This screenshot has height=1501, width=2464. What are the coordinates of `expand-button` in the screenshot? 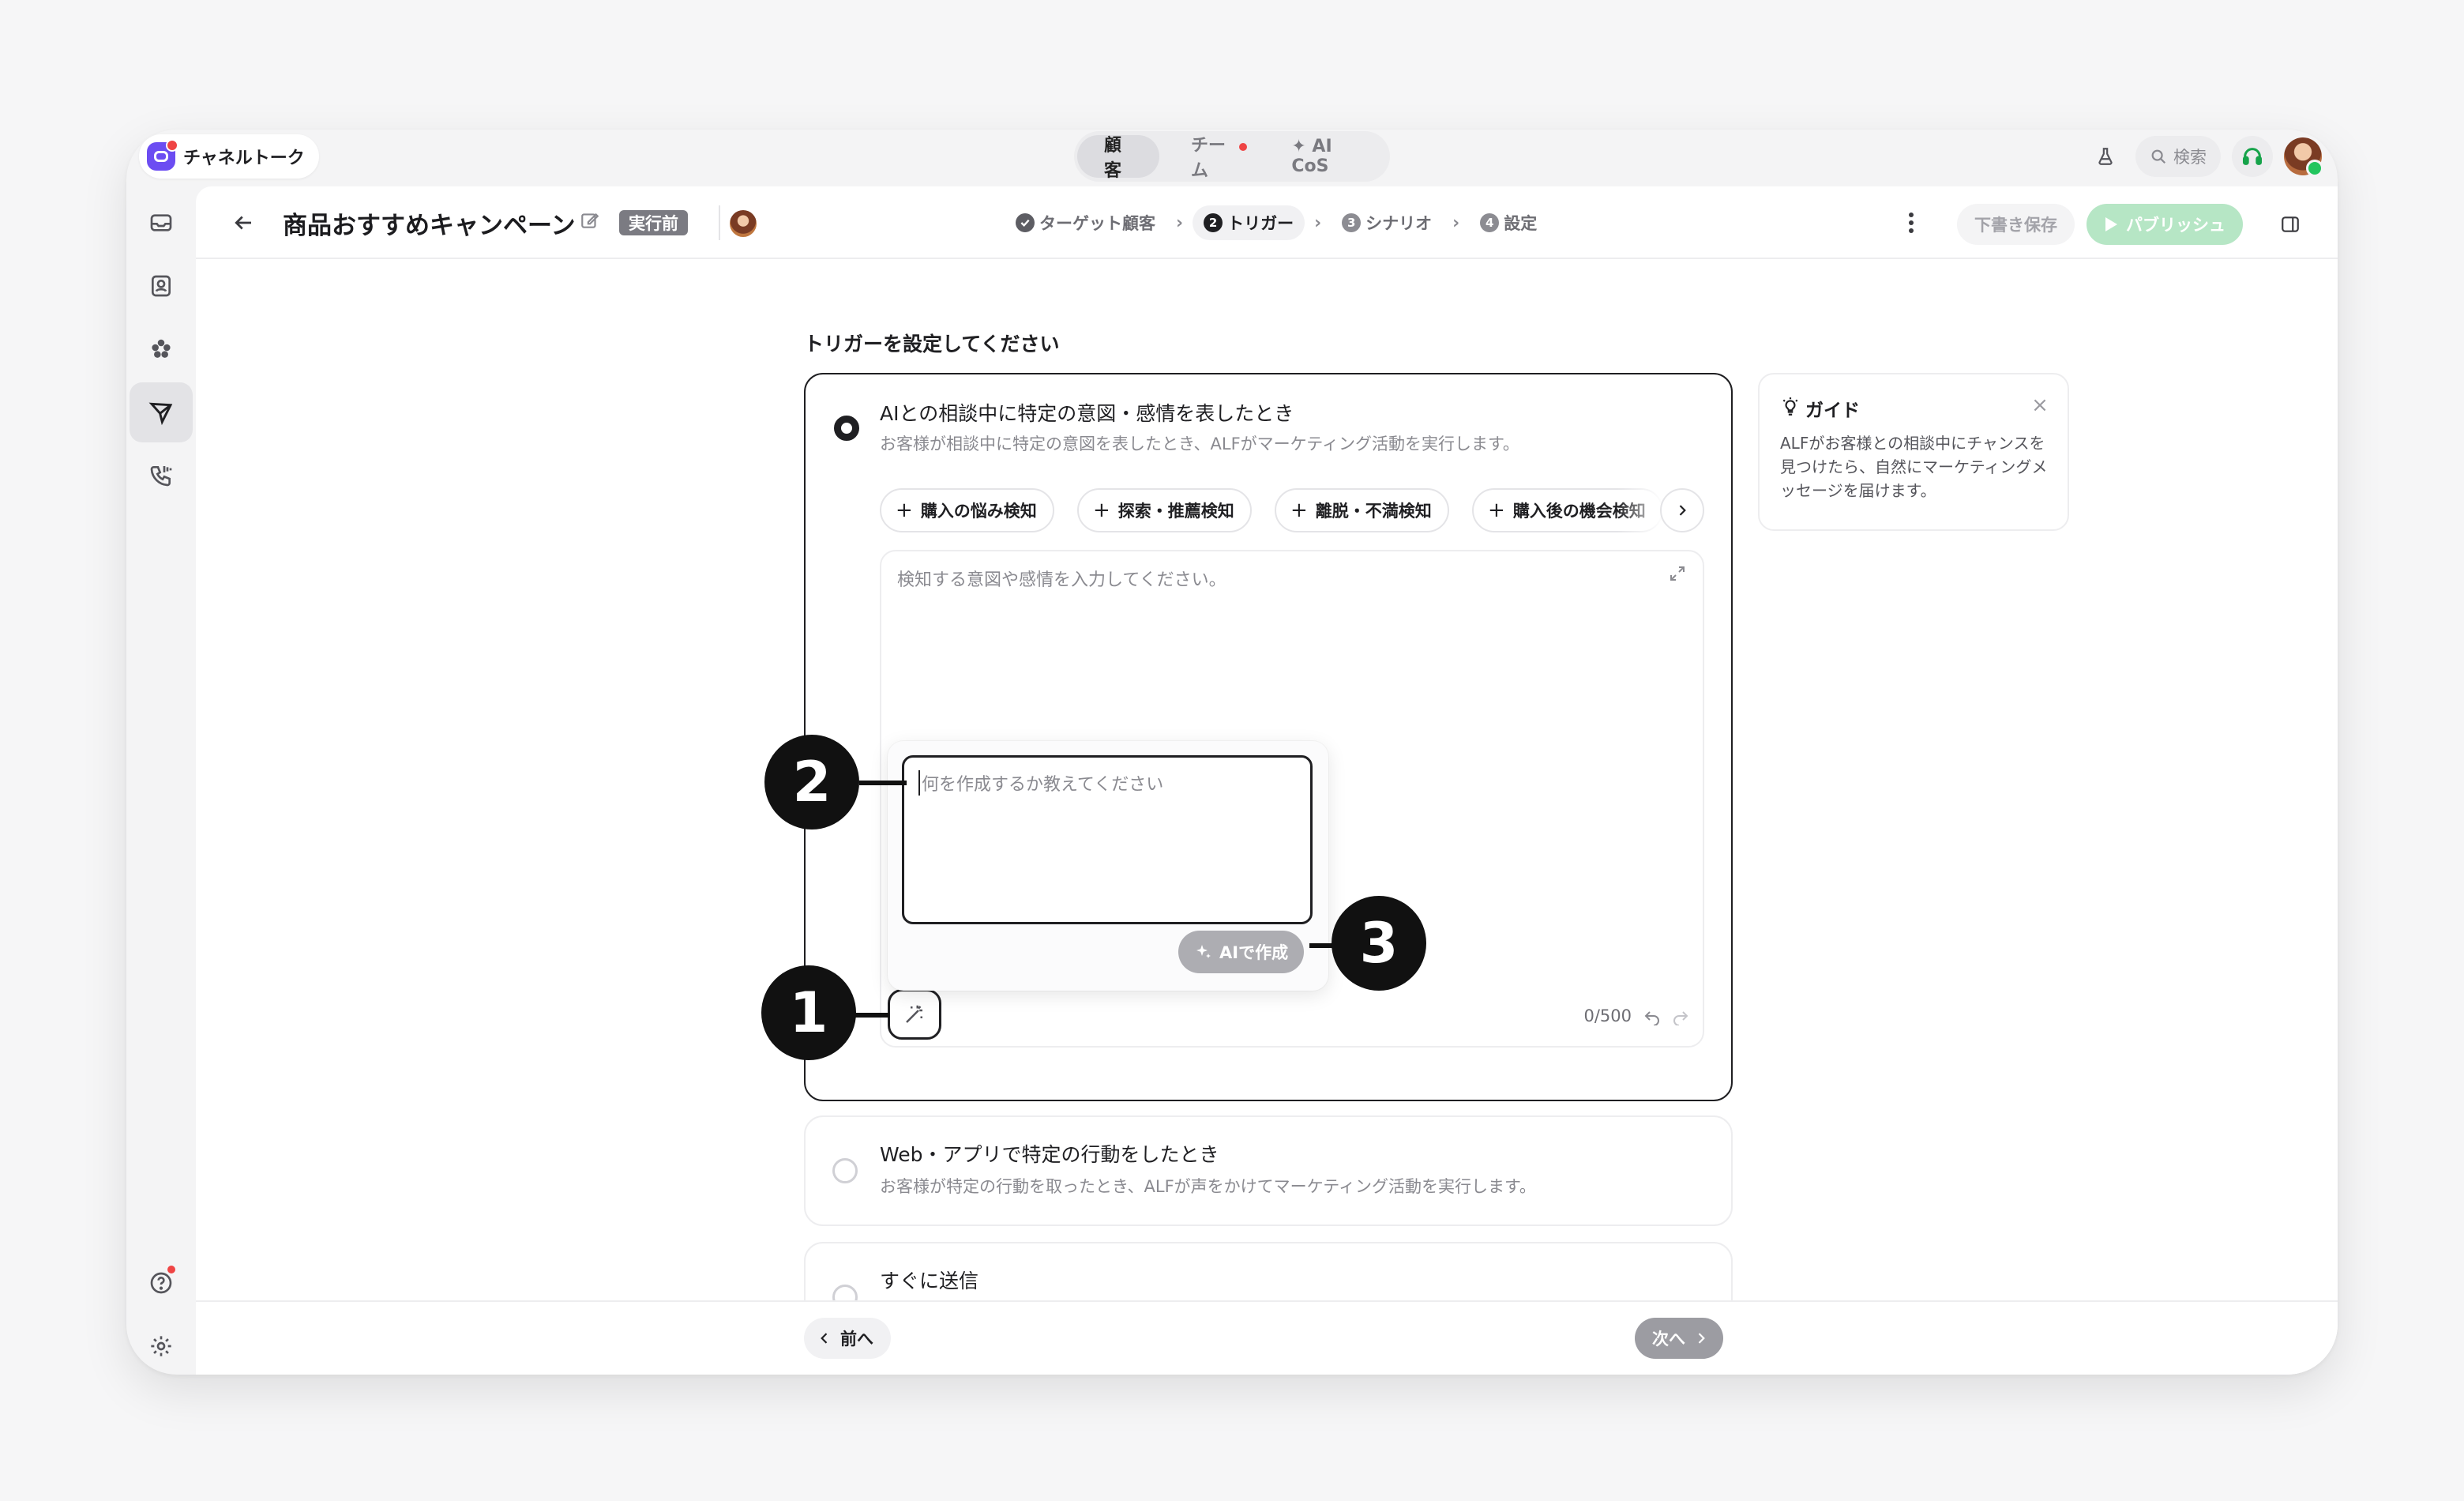 It's located at (1679, 575).